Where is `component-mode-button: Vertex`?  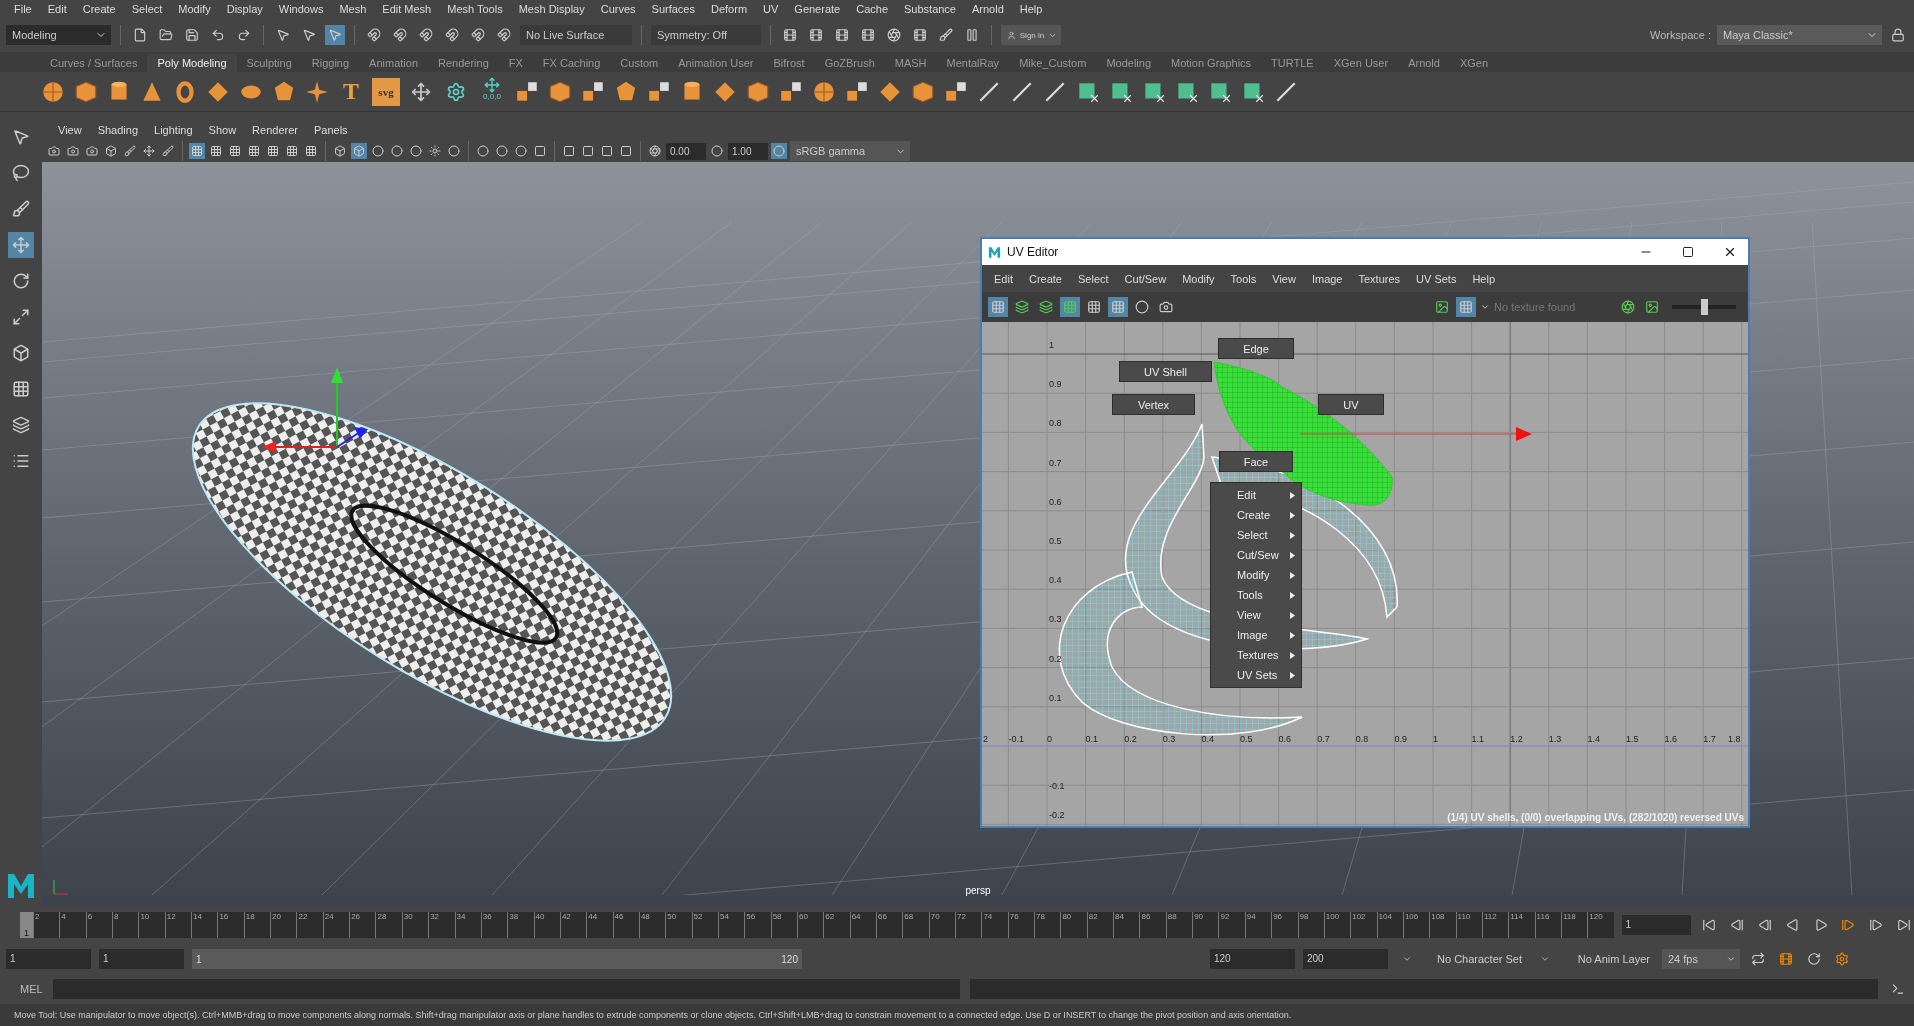 component-mode-button: Vertex is located at coordinates (1153, 404).